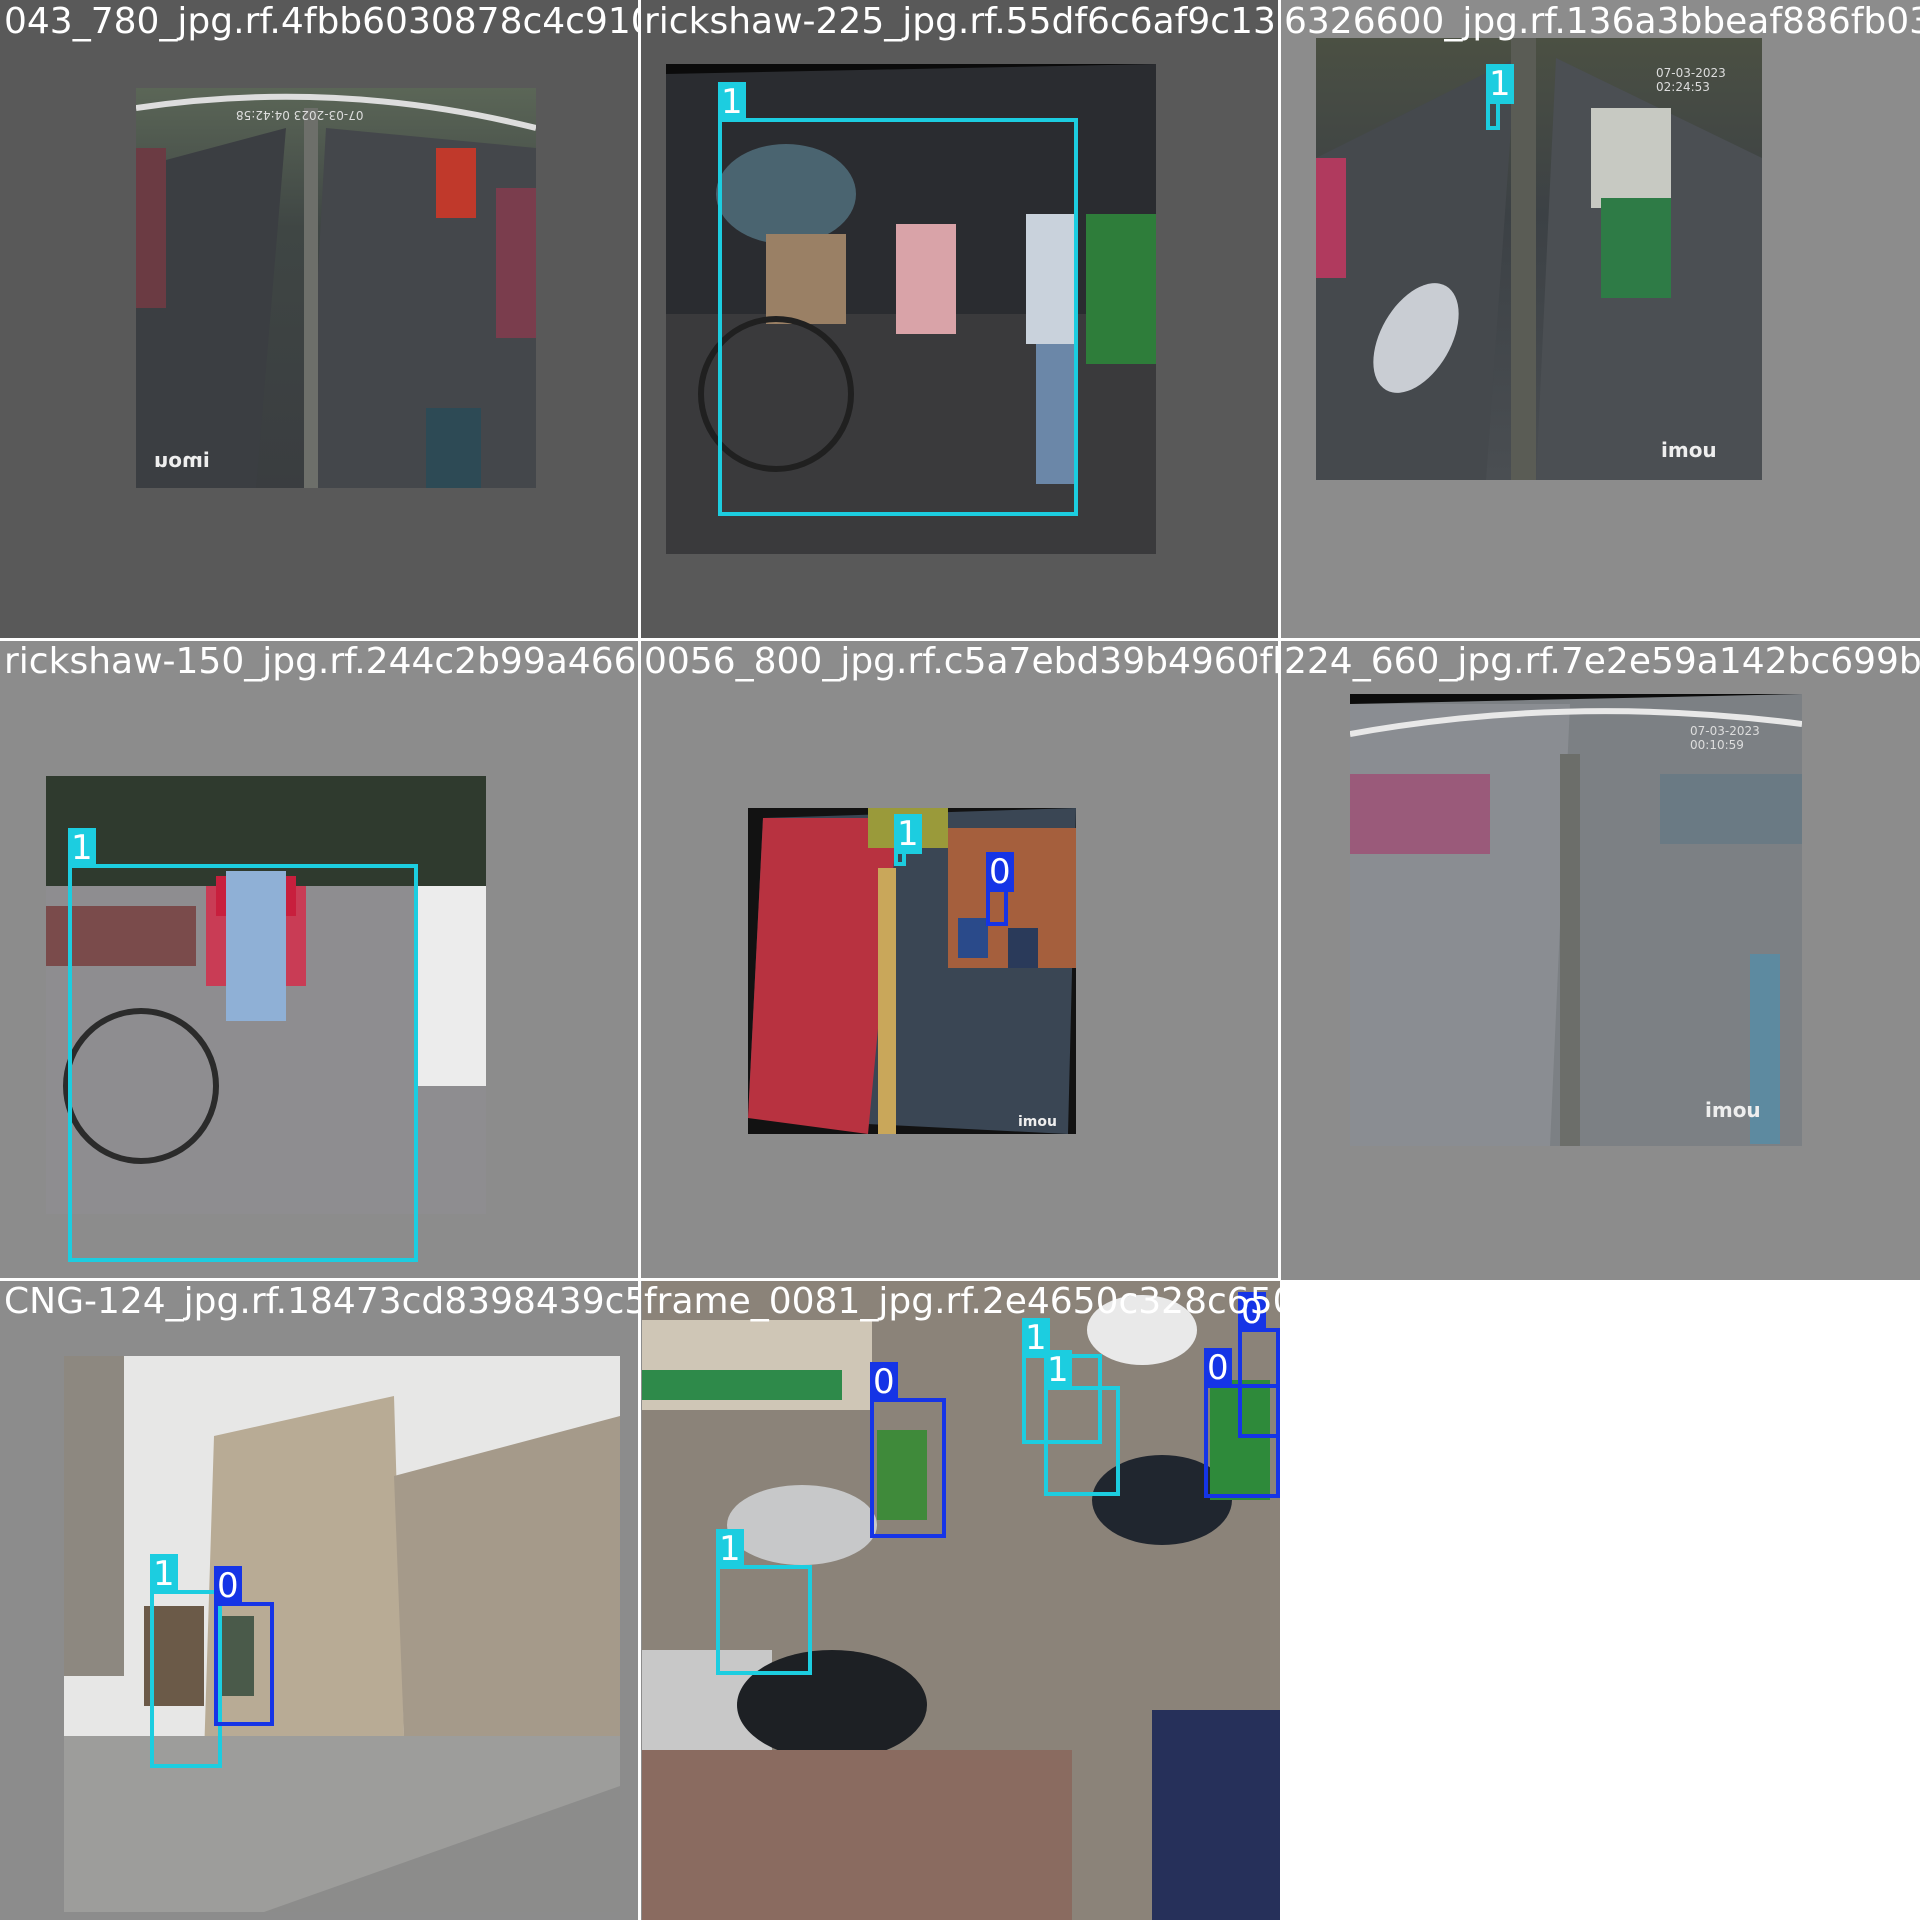 This screenshot has width=1920, height=1920. I want to click on image-filename: frame_0081_jpg.rf.2e4650c328c6501f641ba3, so click(962, 1301).